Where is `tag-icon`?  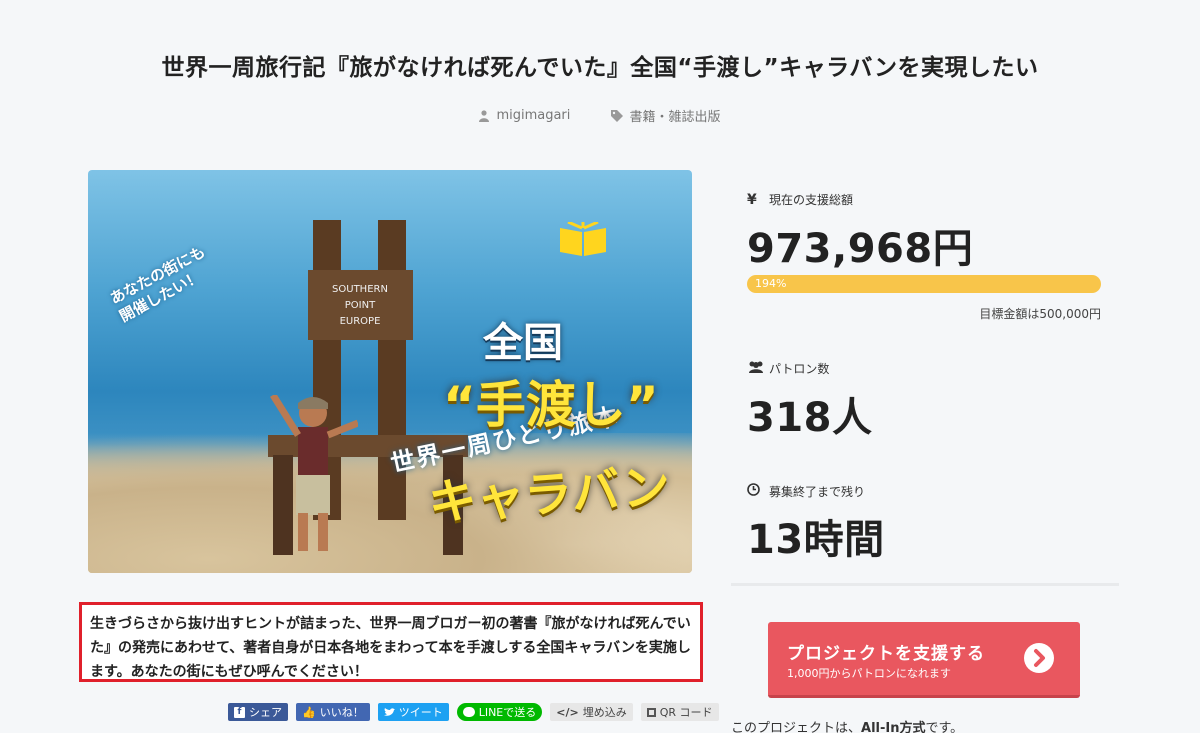
tag-icon is located at coordinates (616, 115).